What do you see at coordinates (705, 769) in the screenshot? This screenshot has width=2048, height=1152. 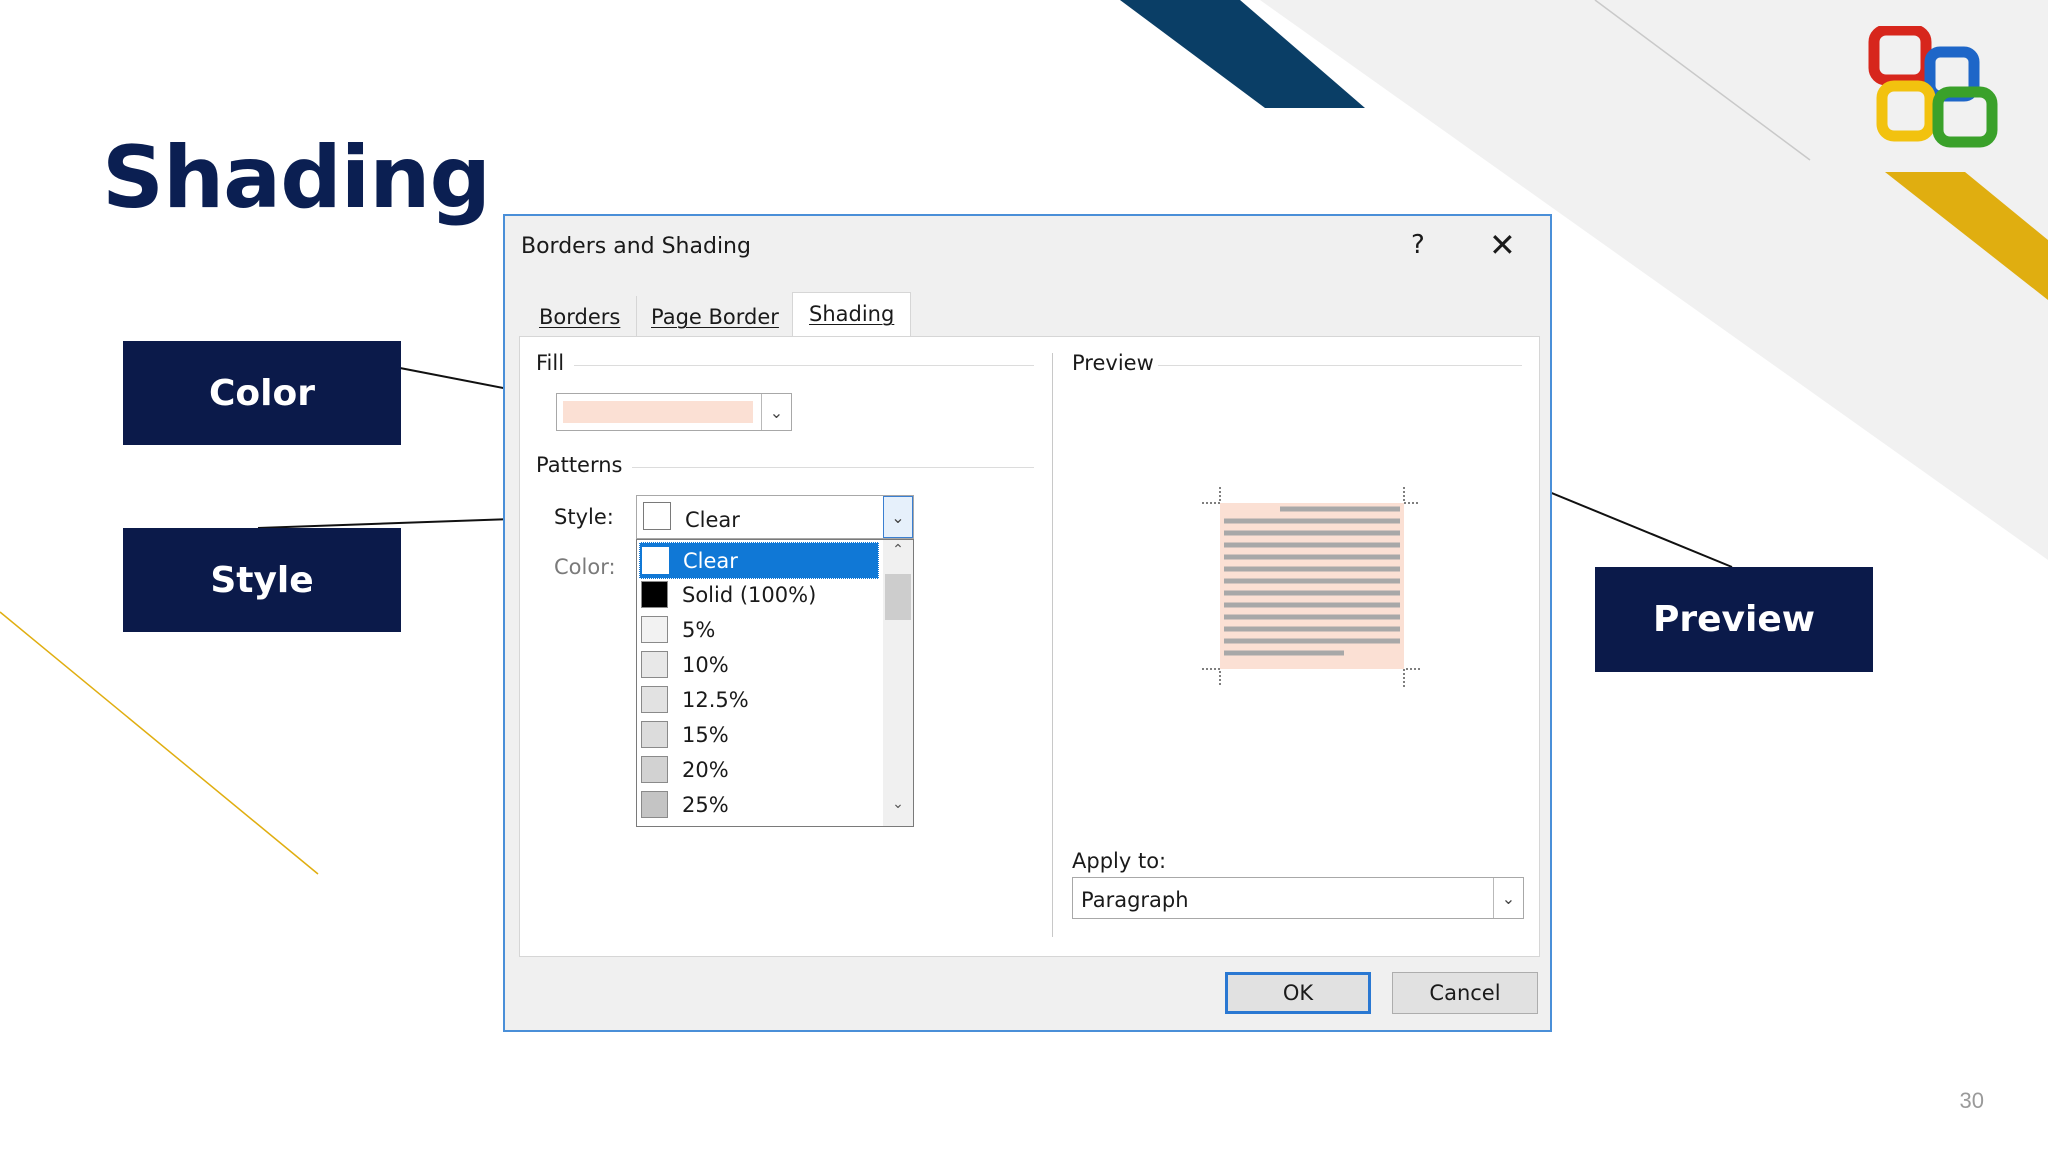 I see `option-label: 20%` at bounding box center [705, 769].